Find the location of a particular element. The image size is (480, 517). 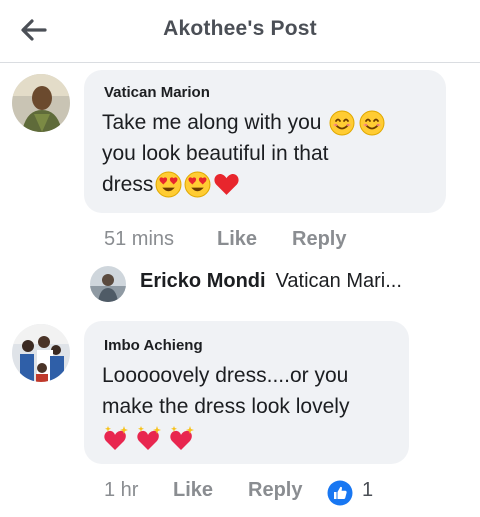

comment-timestamp: 51 mins is located at coordinates (139, 239).